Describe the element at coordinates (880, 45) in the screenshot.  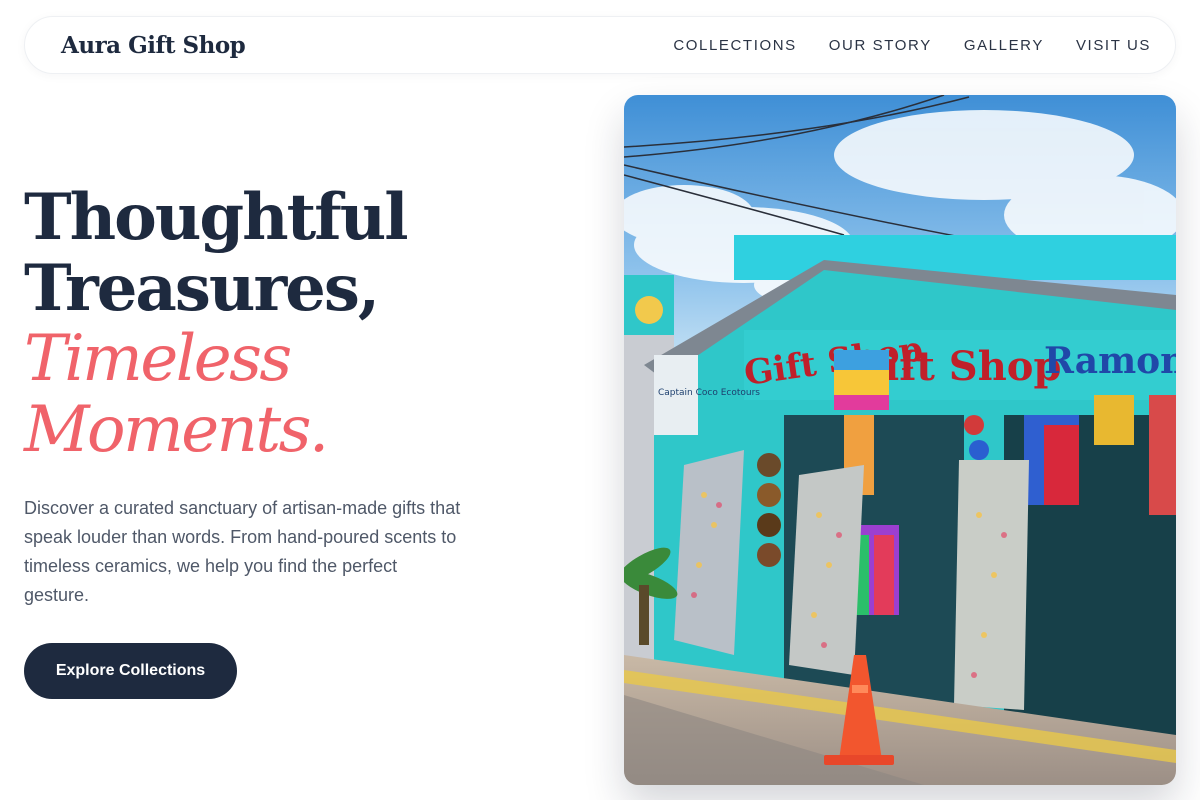
I see `nav-link-our-story: OUR STORY` at that location.